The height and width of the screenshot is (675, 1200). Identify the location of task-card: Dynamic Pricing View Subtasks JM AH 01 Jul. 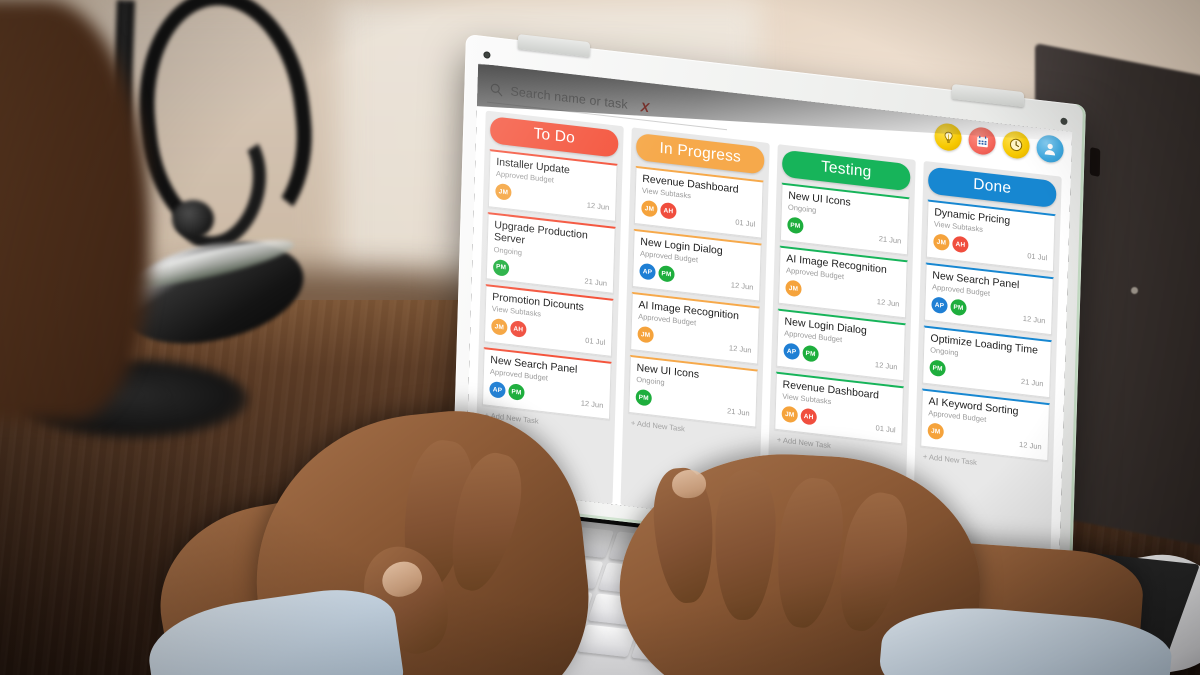
(990, 236).